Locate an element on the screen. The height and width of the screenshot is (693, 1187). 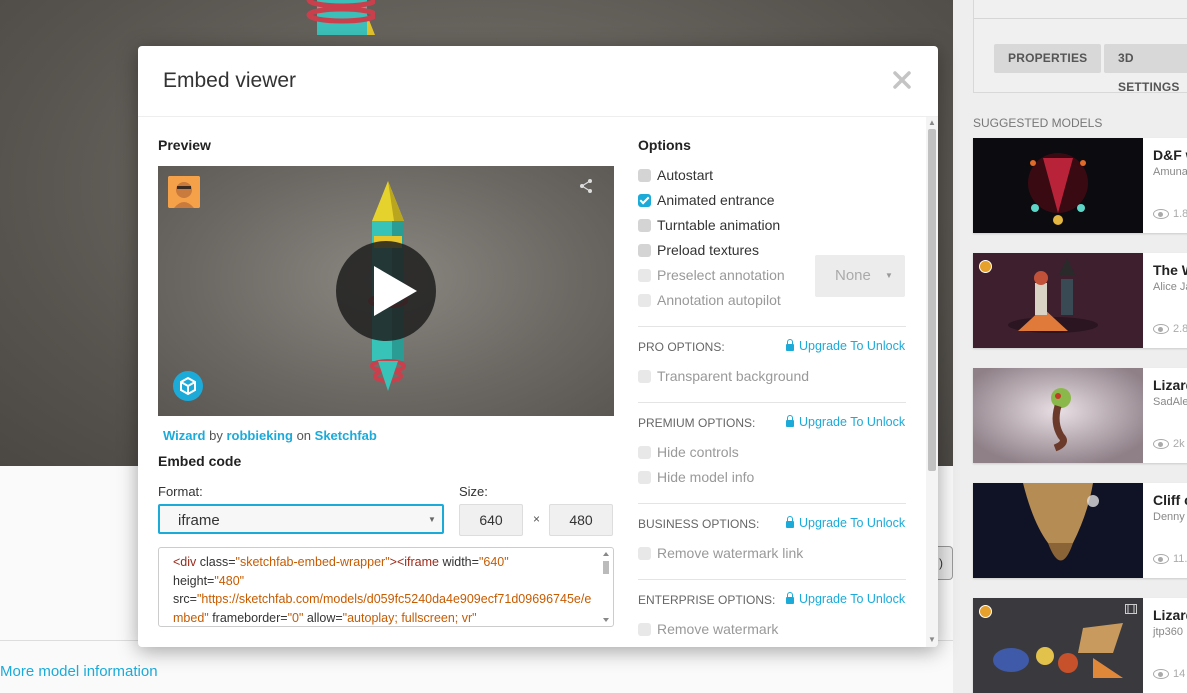
preselect-annotation-checkbox is located at coordinates (644, 275).